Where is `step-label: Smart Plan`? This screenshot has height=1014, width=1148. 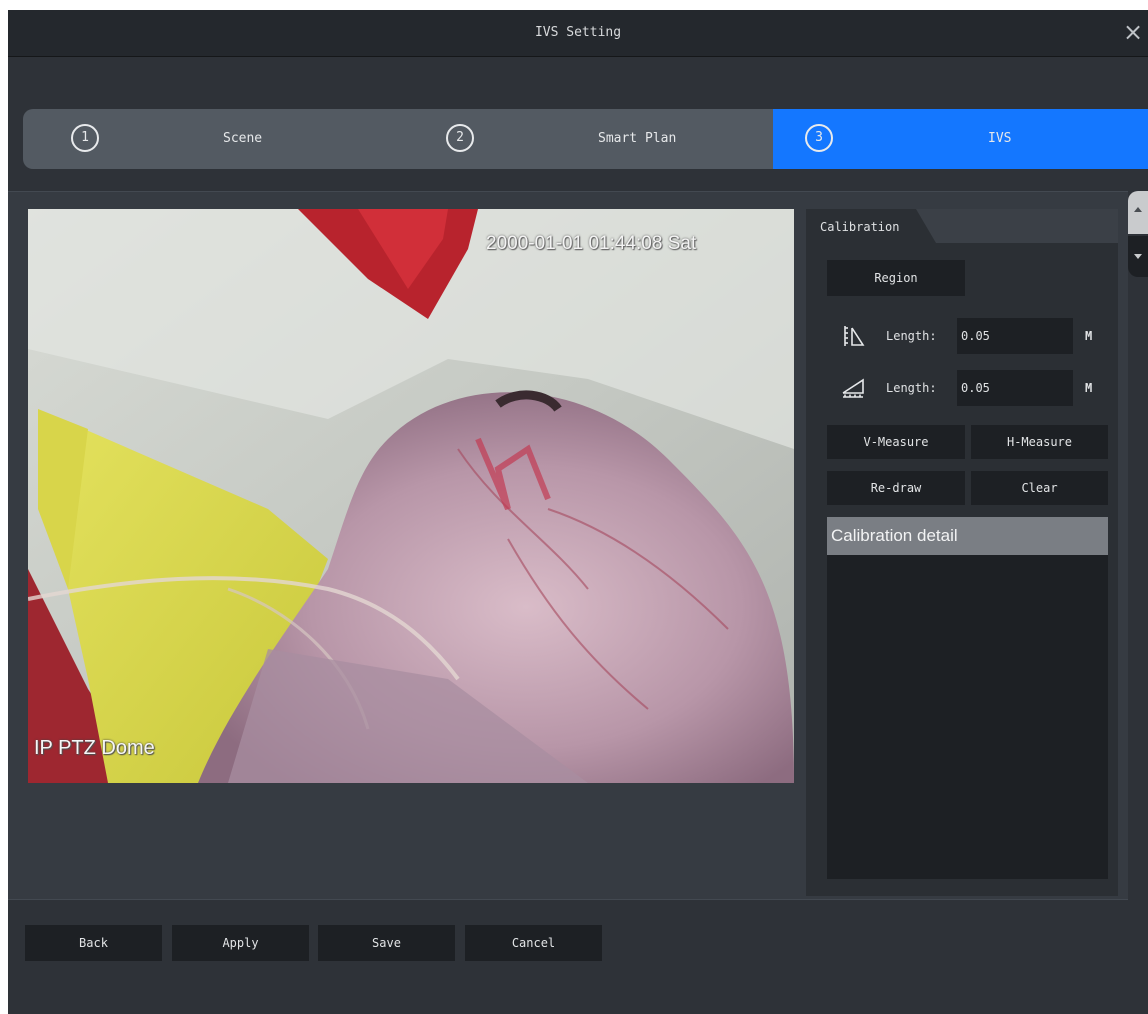
step-label: Smart Plan is located at coordinates (637, 138).